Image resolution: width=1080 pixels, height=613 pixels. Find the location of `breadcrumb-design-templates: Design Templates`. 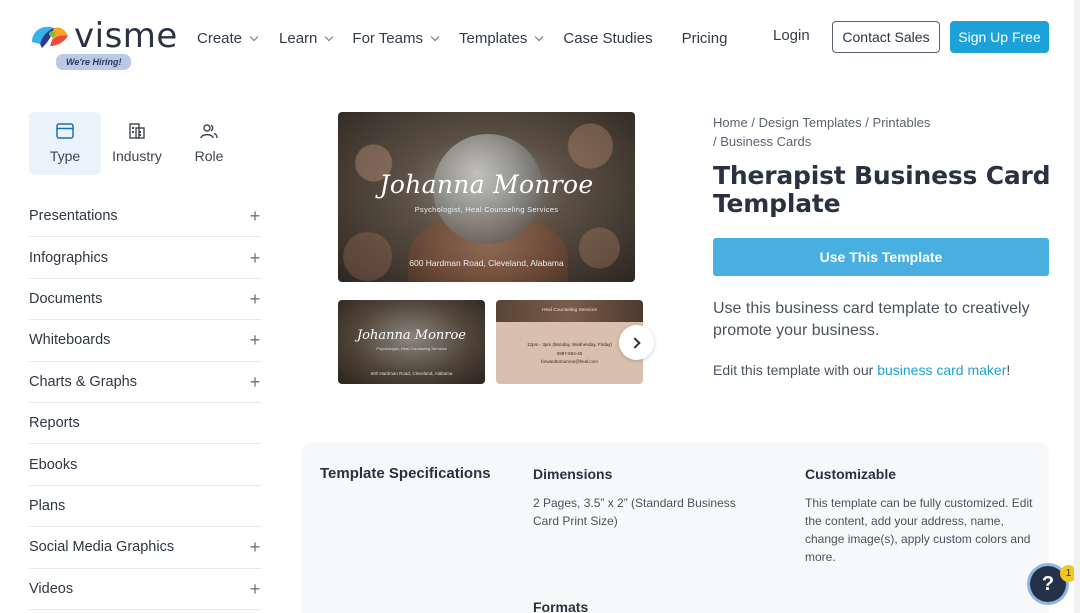

breadcrumb-design-templates: Design Templates is located at coordinates (810, 122).